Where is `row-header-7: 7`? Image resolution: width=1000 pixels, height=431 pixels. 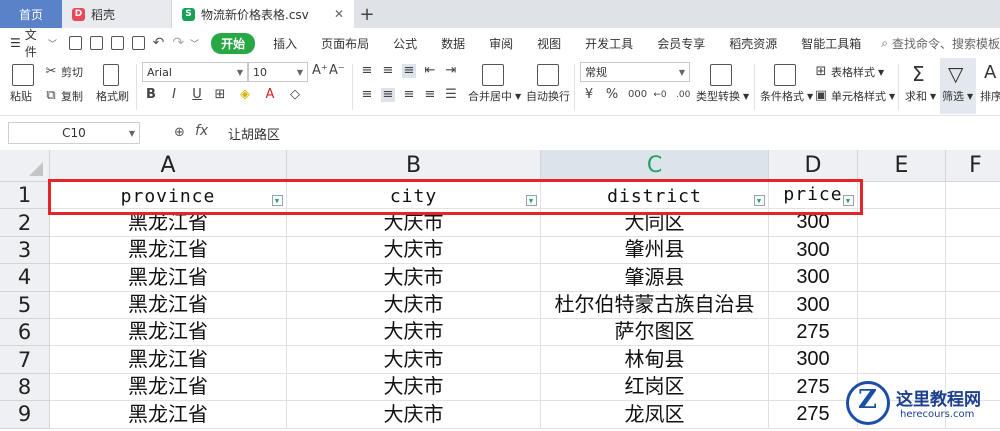
row-header-7: 7 is located at coordinates (25, 360).